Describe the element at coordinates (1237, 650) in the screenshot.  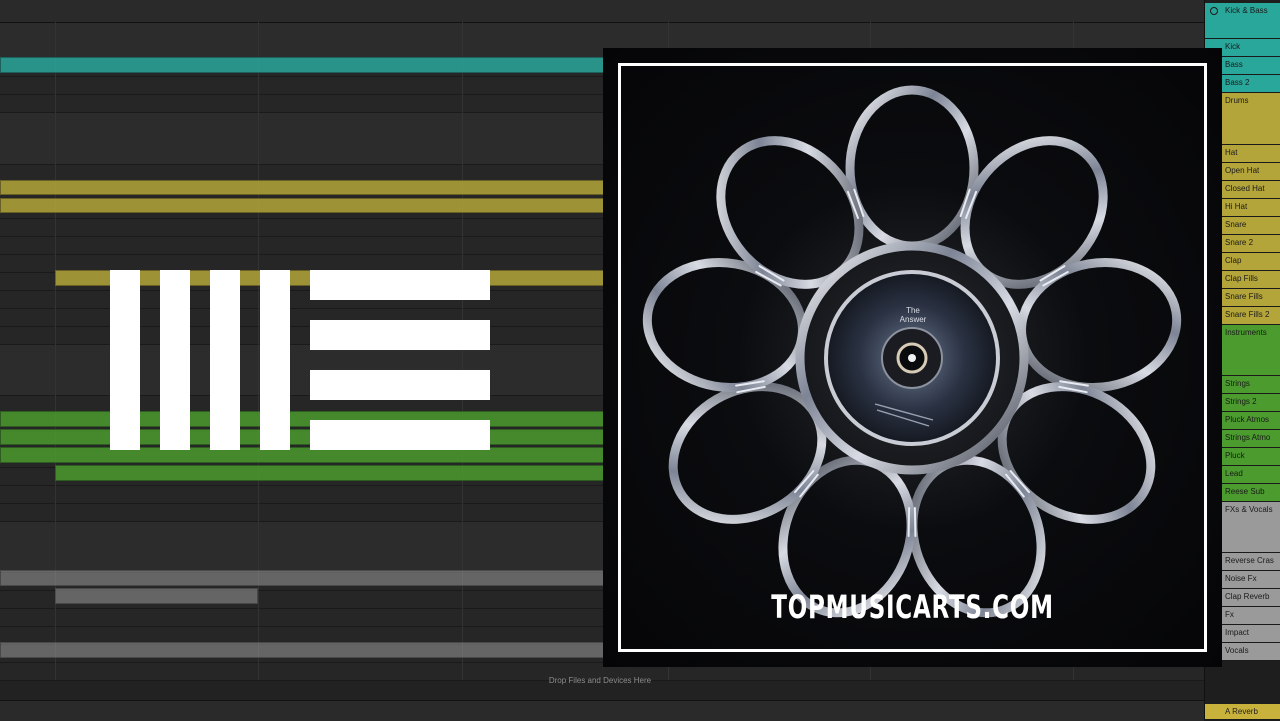
I see `track-name: Vocals` at that location.